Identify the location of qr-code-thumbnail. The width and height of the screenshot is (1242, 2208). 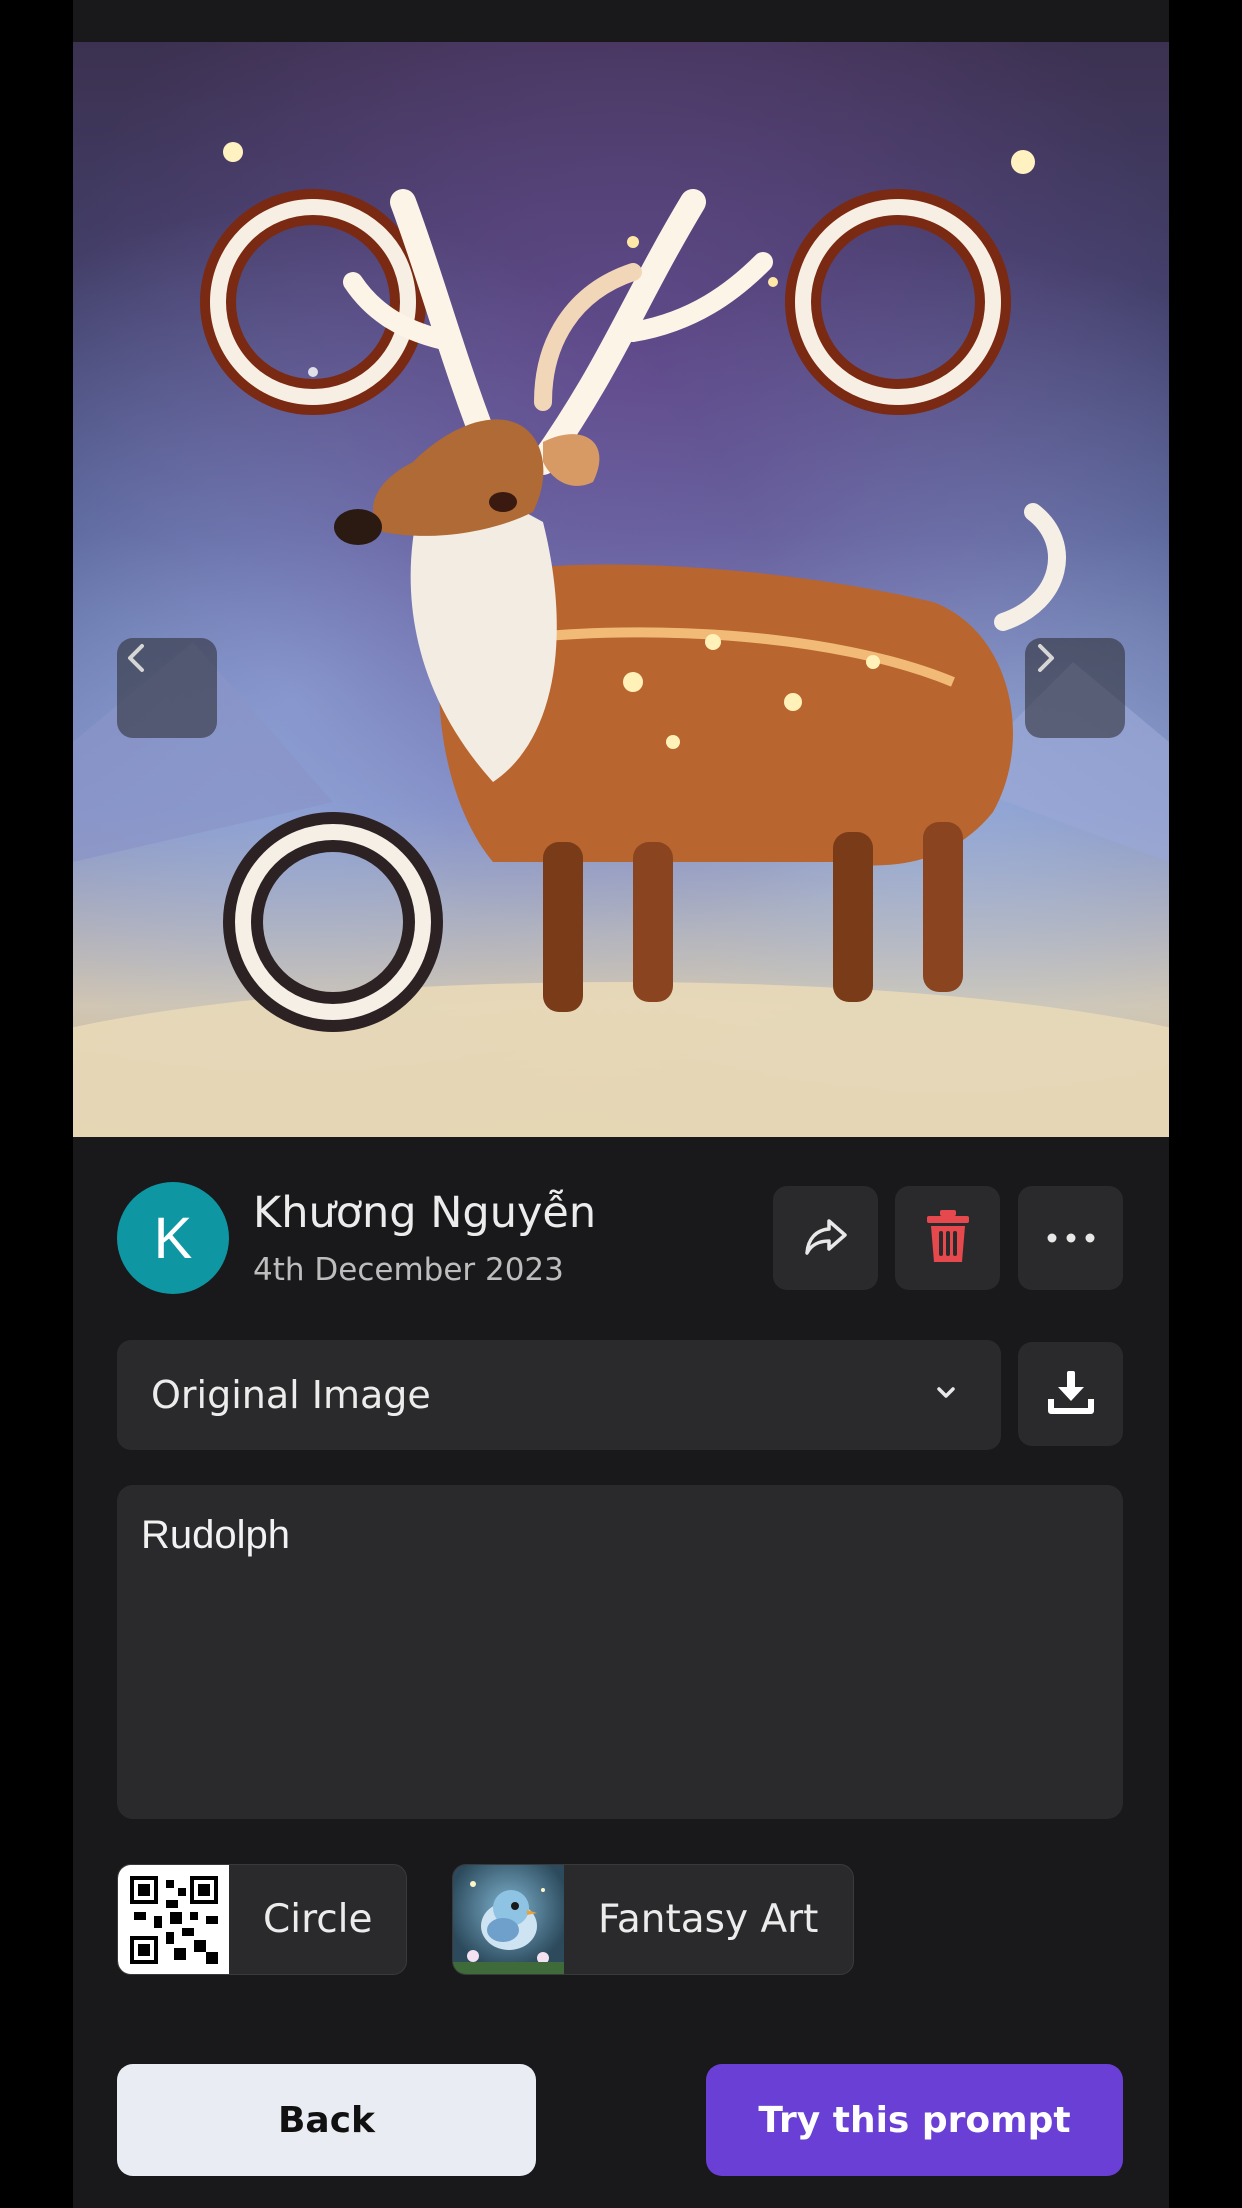
(173, 1919).